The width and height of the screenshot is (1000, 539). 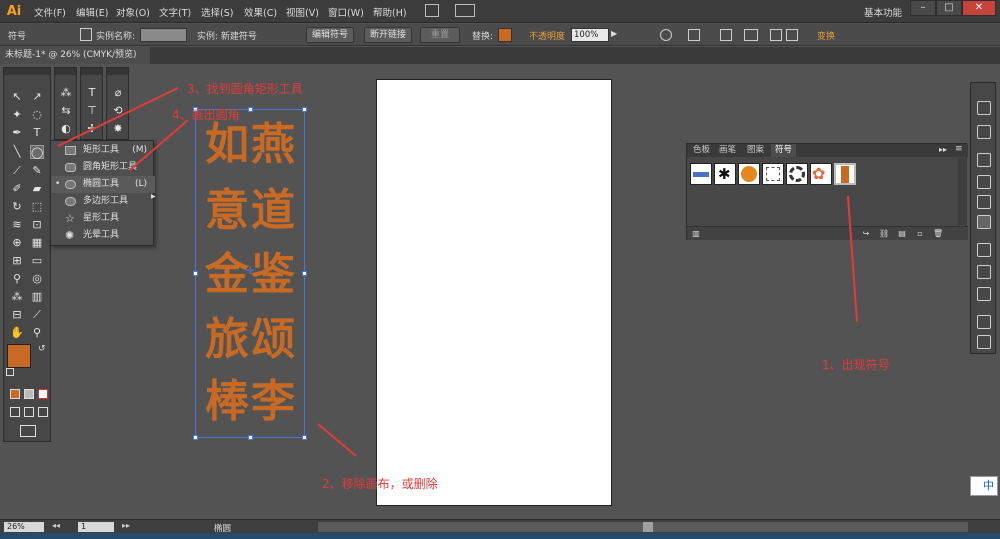 What do you see at coordinates (103, 235) in the screenshot?
I see `flyout-flare-tool: ✺ 光晕工具` at bounding box center [103, 235].